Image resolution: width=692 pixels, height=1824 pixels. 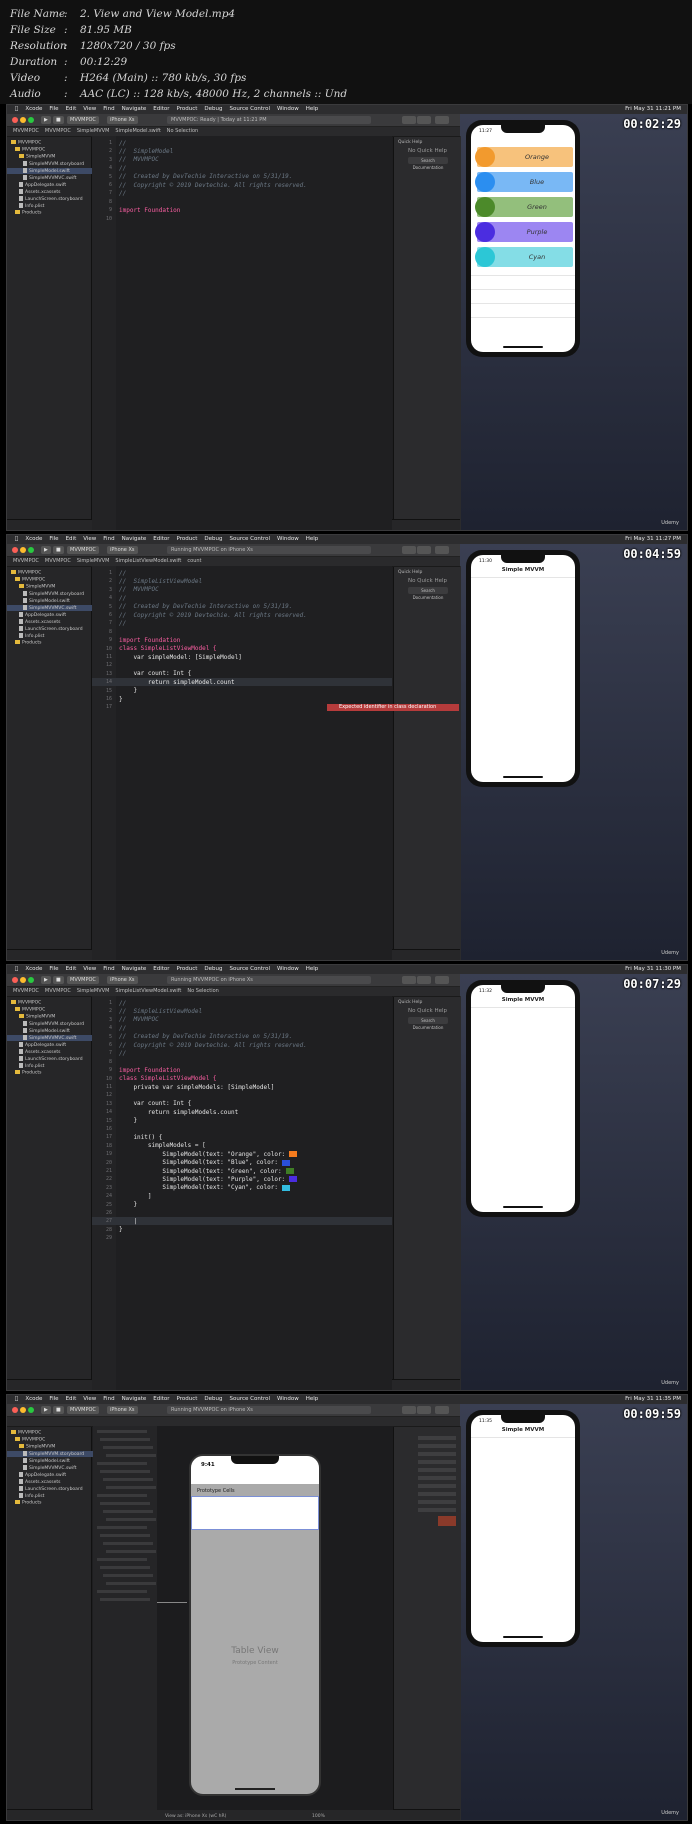 What do you see at coordinates (58, 550) in the screenshot?
I see `stop-button: ■` at bounding box center [58, 550].